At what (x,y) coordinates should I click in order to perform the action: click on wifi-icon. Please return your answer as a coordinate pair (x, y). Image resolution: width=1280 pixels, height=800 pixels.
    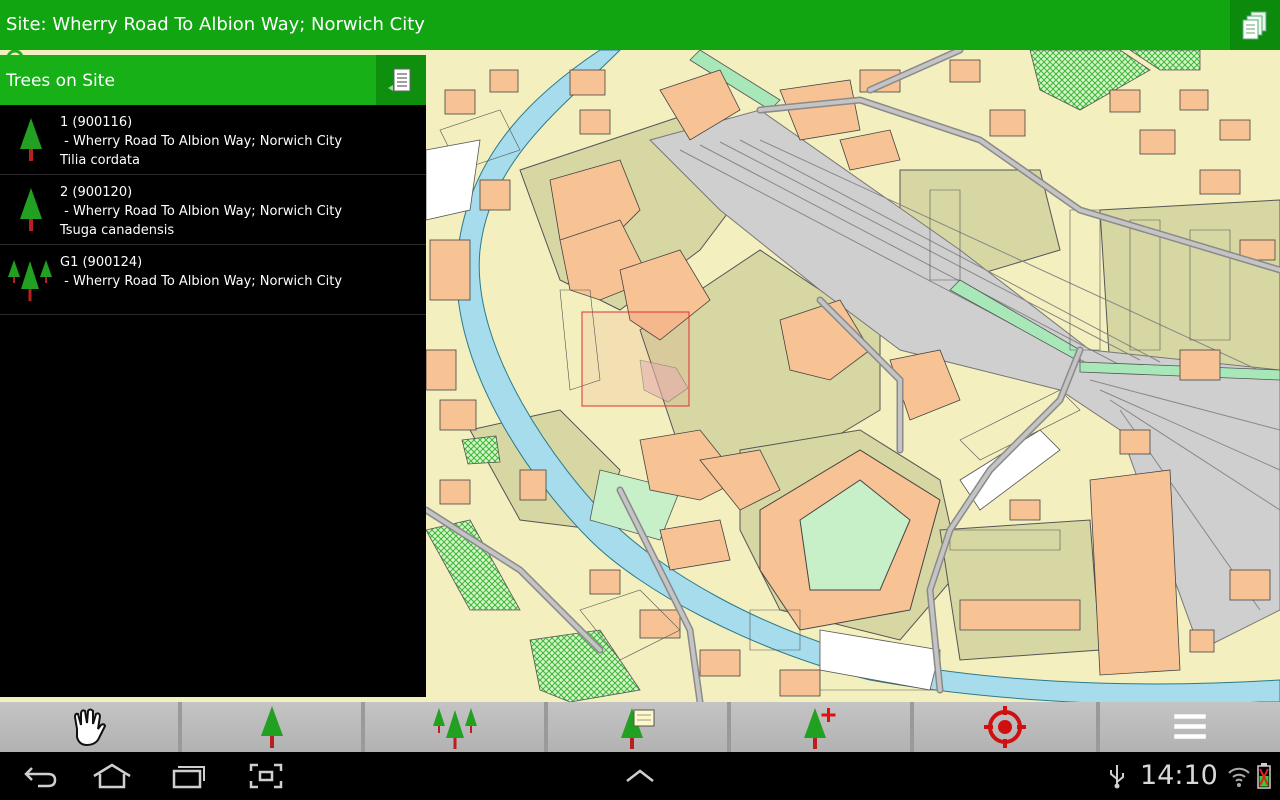
    Looking at the image, I should click on (1239, 777).